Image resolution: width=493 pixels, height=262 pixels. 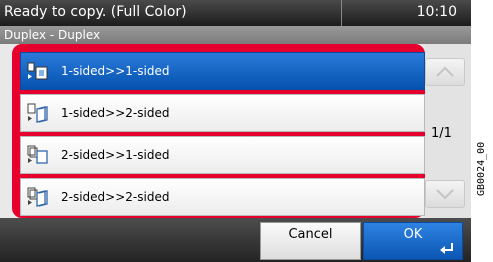 I want to click on chevron-up-icon, so click(x=445, y=71).